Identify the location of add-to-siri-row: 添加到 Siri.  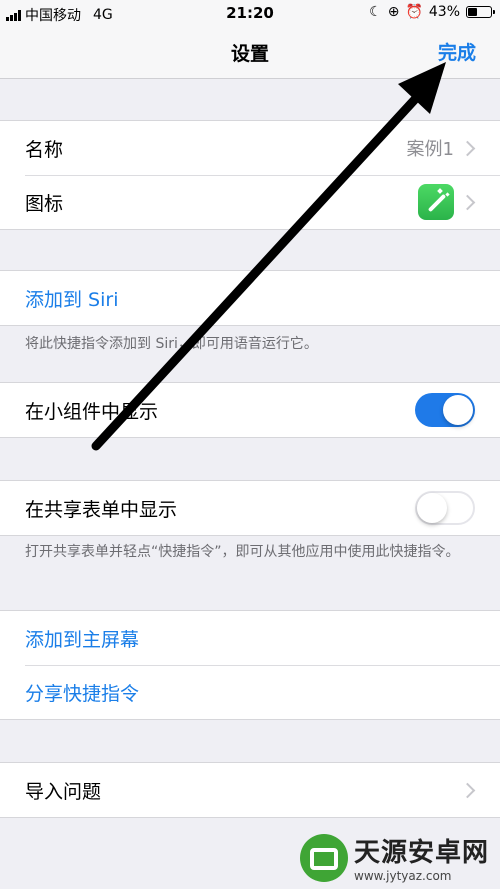
(250, 298).